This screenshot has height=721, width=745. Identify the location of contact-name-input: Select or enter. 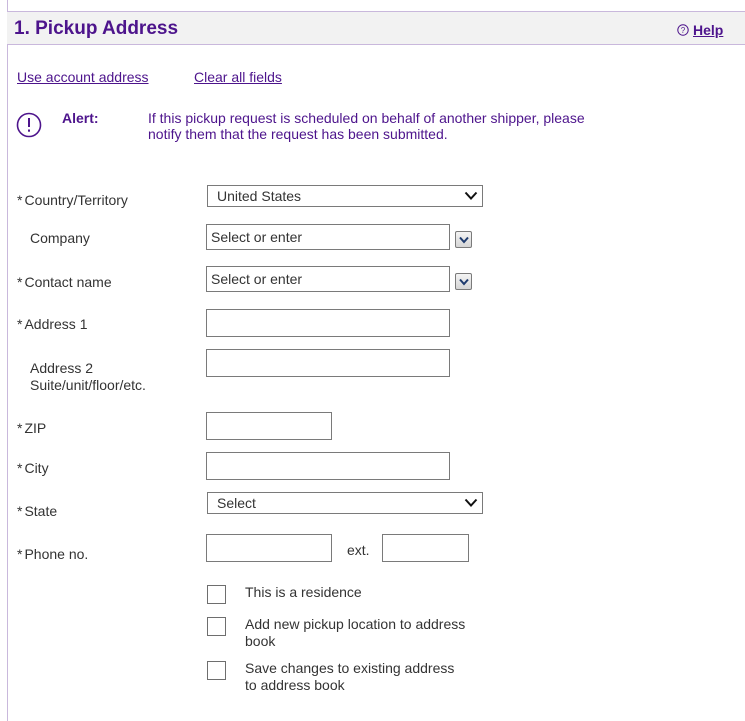
(328, 279).